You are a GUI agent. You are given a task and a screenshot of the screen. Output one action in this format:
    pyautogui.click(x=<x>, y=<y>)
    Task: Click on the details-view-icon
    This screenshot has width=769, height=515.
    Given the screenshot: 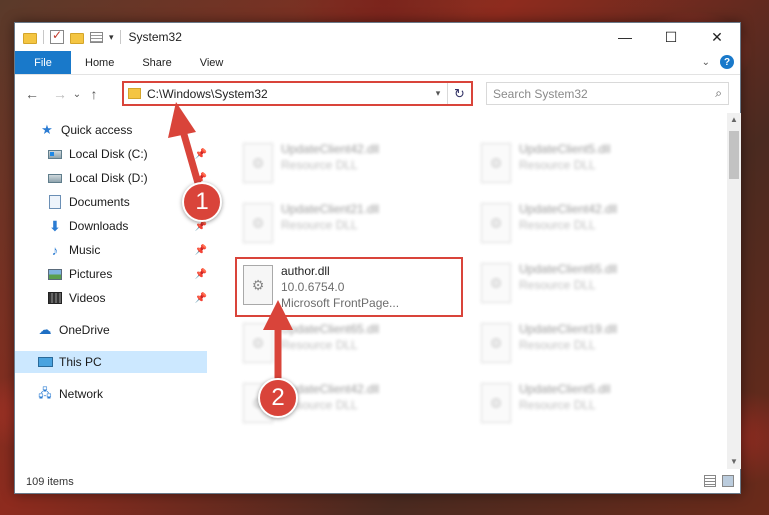 What is the action you would take?
    pyautogui.click(x=710, y=481)
    